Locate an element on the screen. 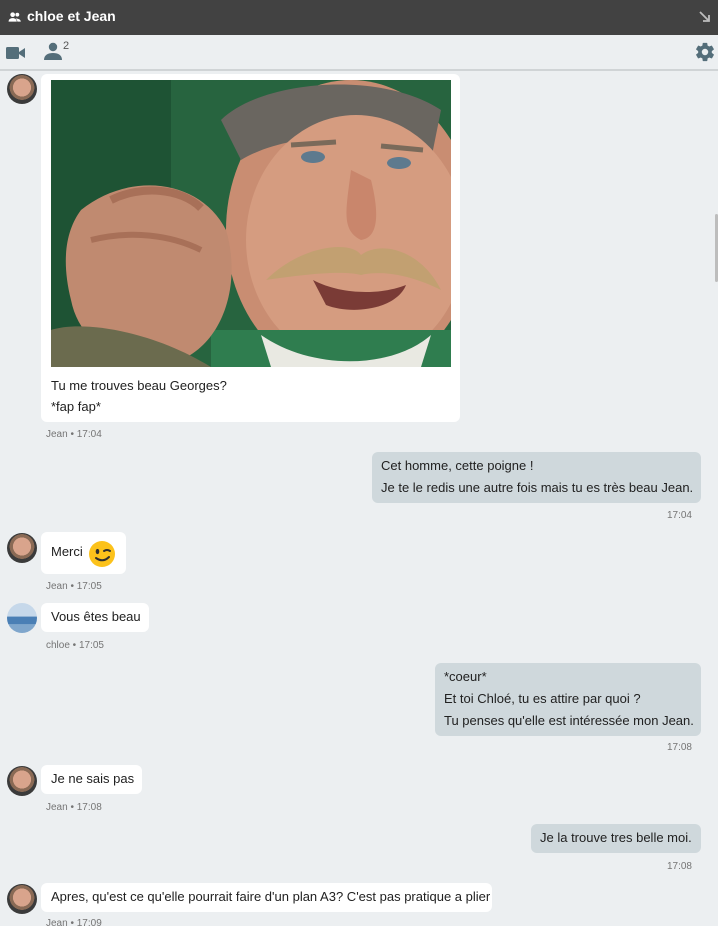  message-bubble-incoming: Merci is located at coordinates (83, 553).